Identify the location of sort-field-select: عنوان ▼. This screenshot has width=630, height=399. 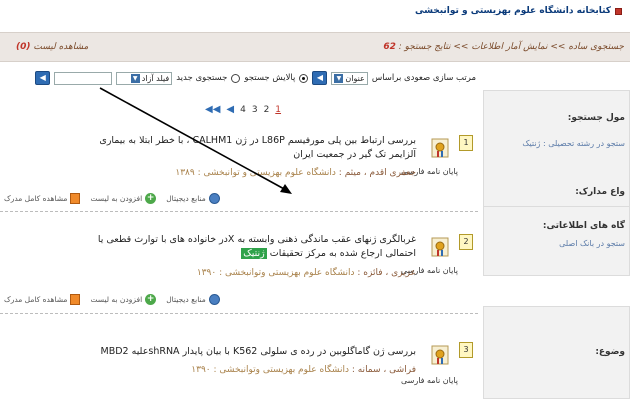
(349, 78).